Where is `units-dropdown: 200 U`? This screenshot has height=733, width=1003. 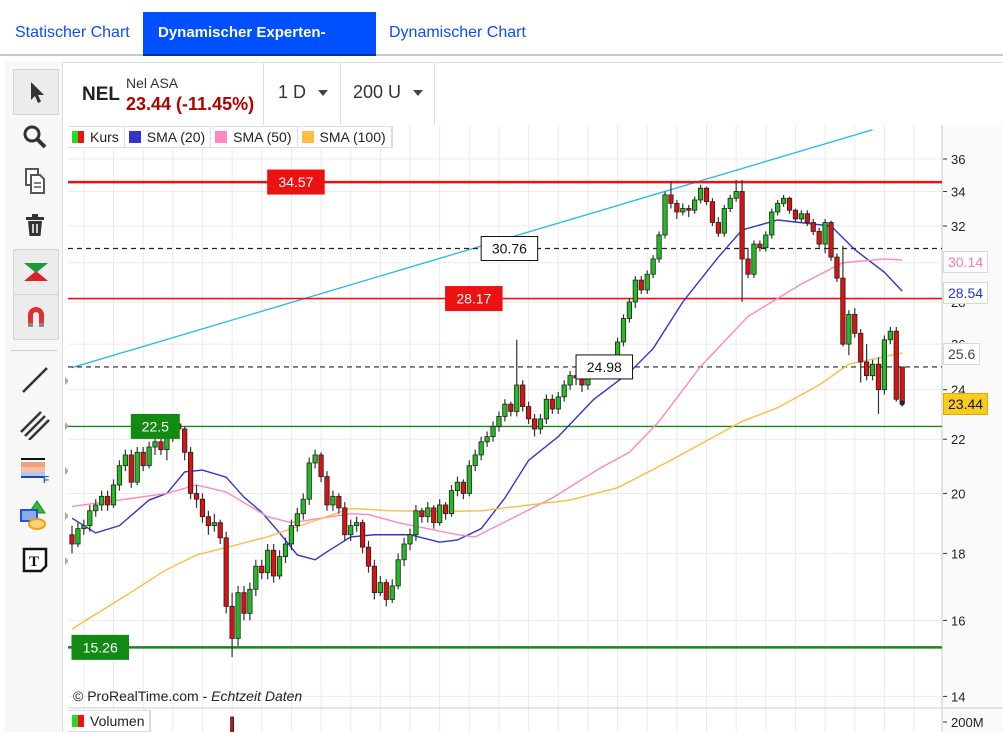 units-dropdown: 200 U is located at coordinates (388, 92).